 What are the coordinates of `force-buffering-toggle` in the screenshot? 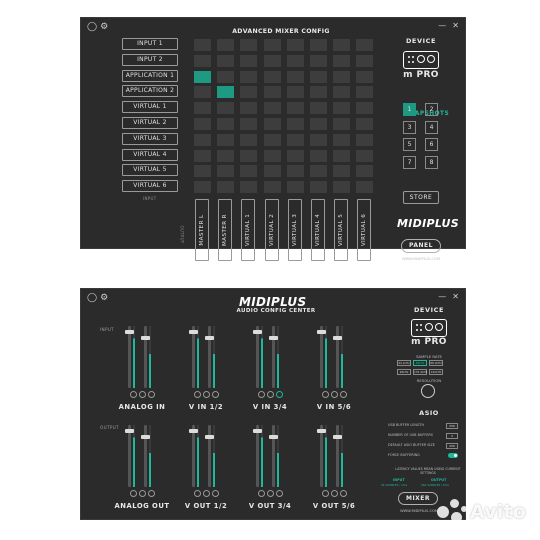 It's located at (453, 455).